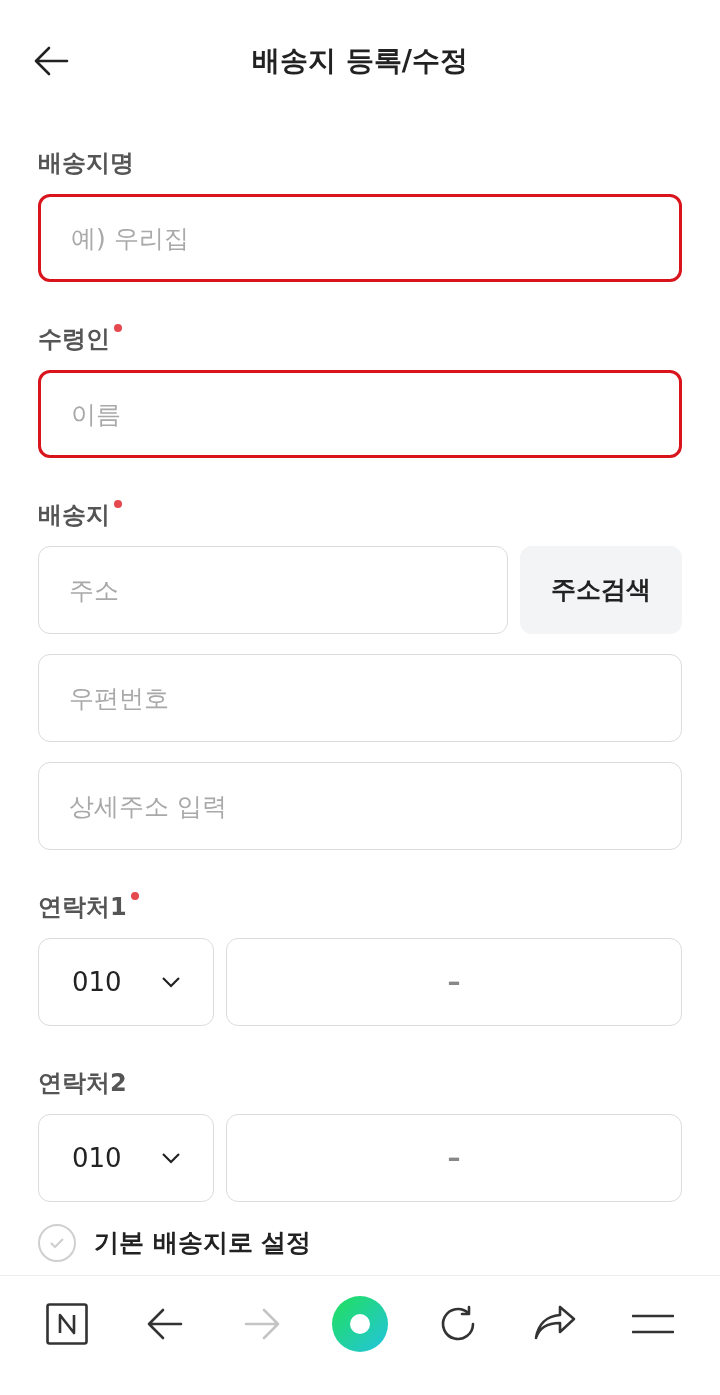  I want to click on check-icon, so click(57, 1243).